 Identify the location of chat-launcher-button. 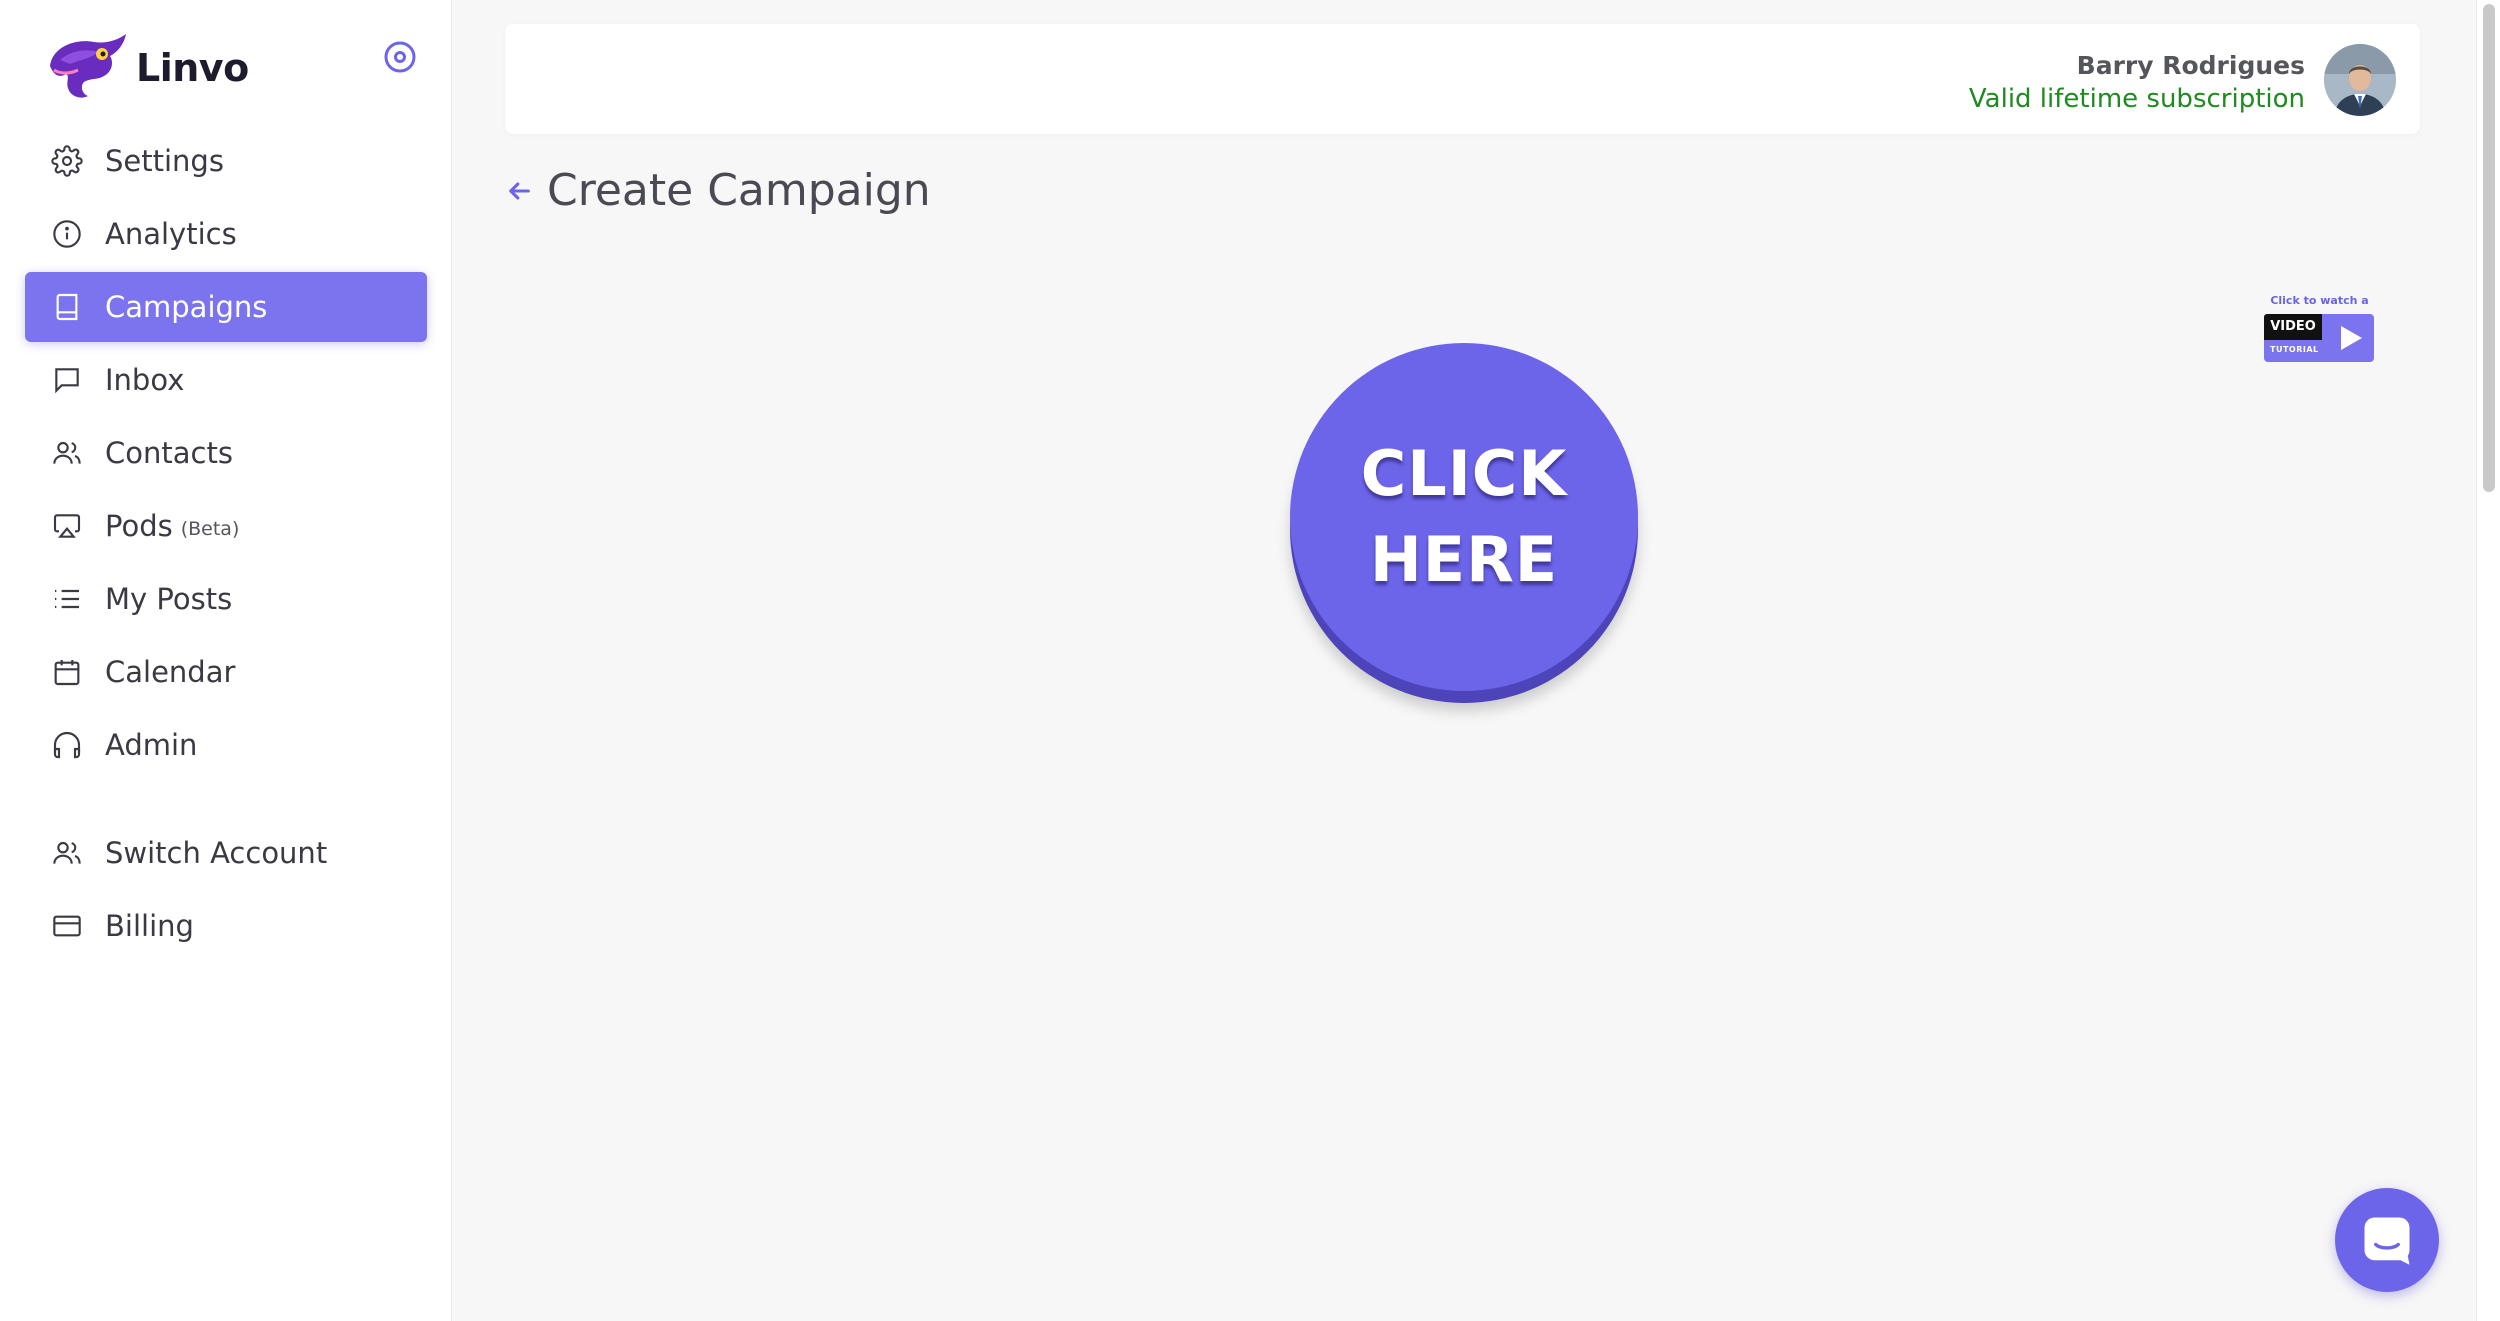
(2387, 1240).